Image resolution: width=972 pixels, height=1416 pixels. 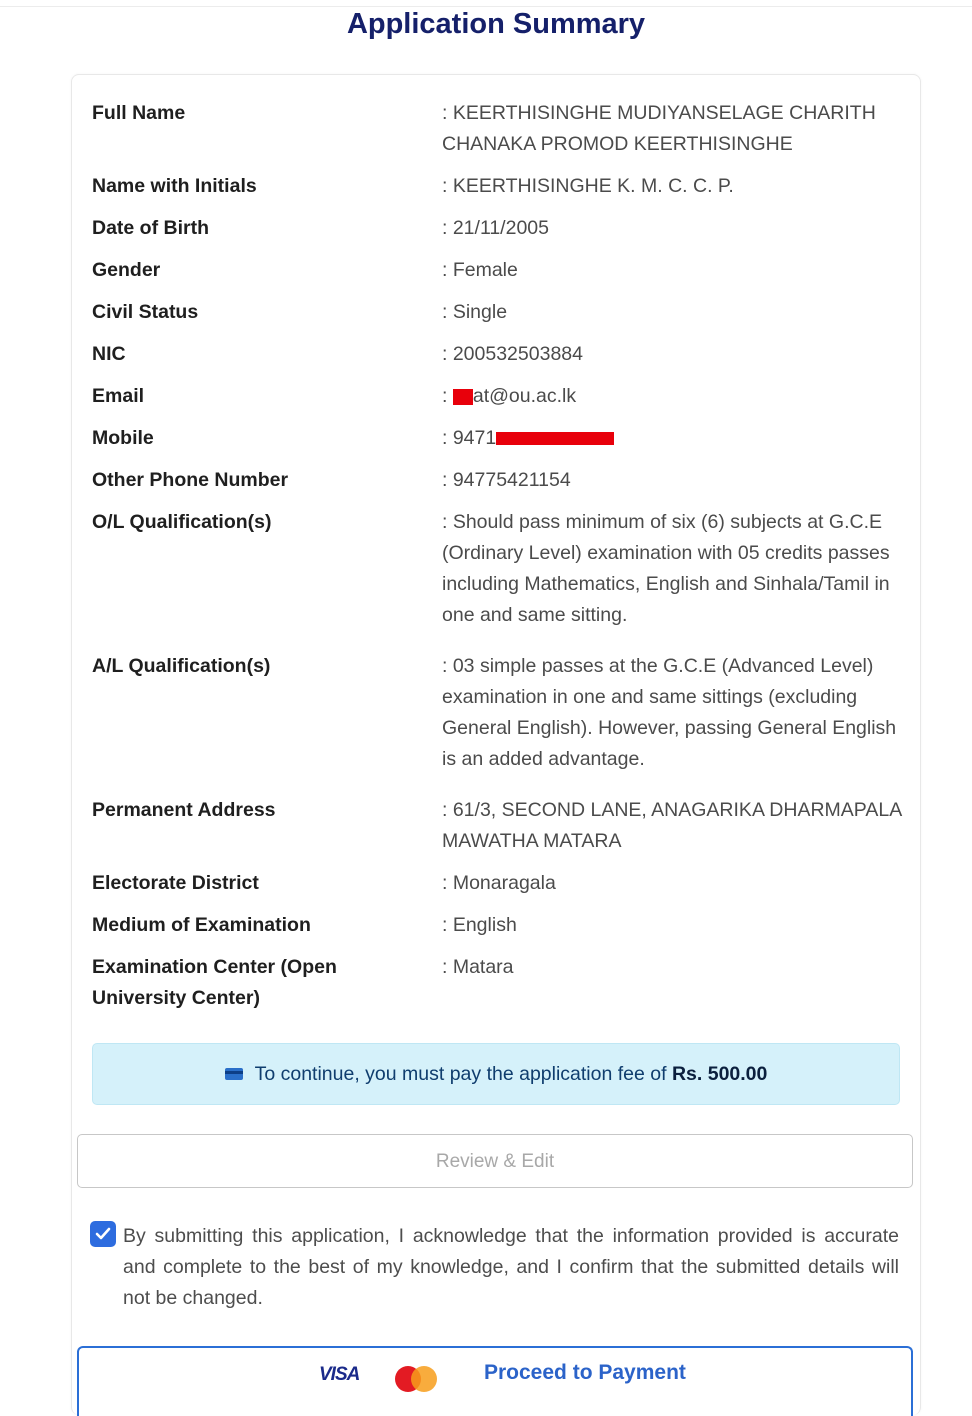 What do you see at coordinates (496, 24) in the screenshot?
I see `page-title: Application Summary` at bounding box center [496, 24].